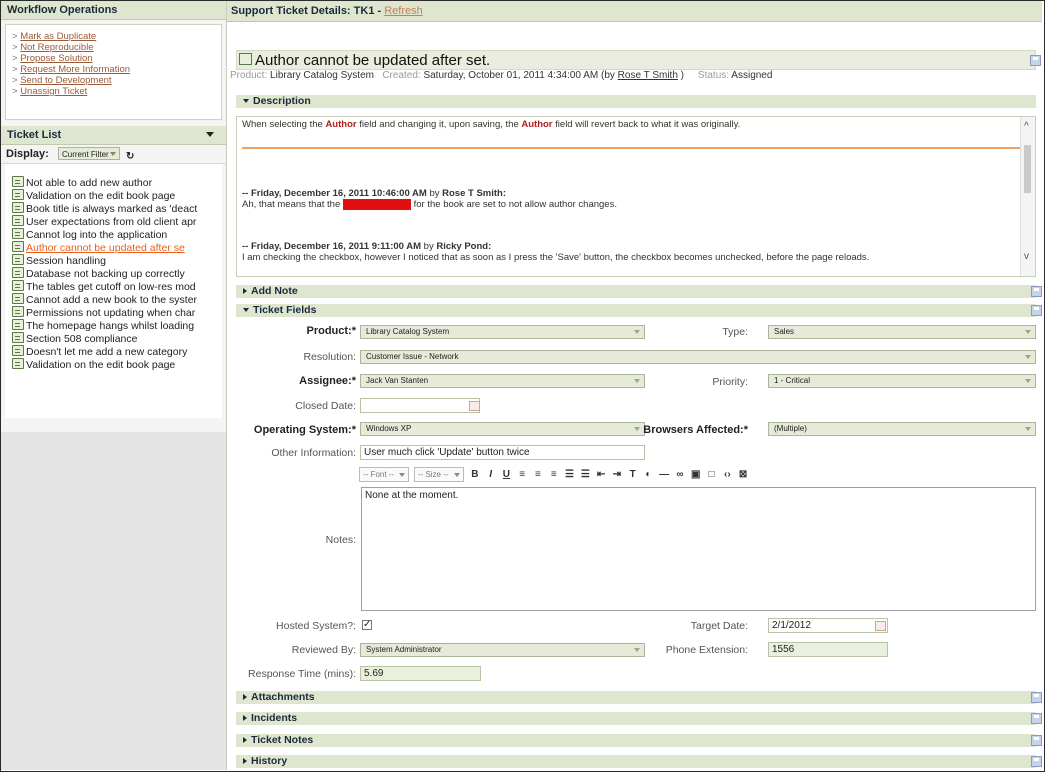 This screenshot has height=772, width=1045. I want to click on text-color-icon: T, so click(632, 474).